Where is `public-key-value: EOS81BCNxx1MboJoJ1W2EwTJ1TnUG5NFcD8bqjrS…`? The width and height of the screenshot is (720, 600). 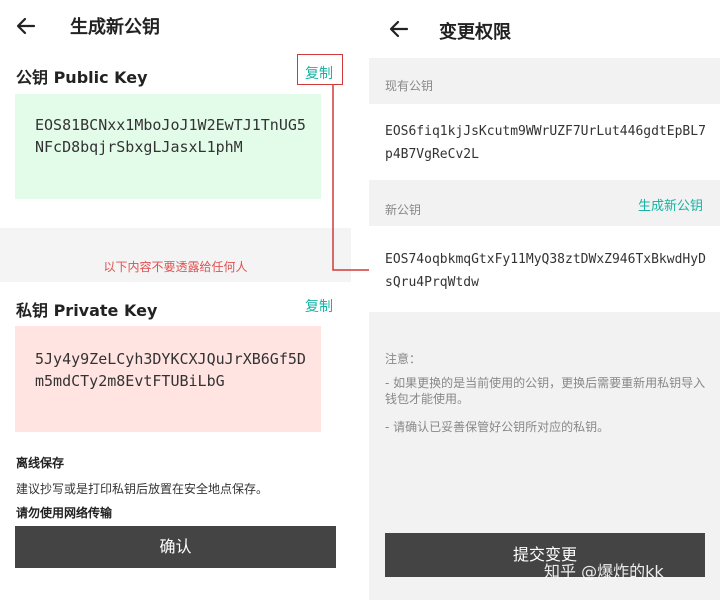 public-key-value: EOS81BCNxx1MboJoJ1W2EwTJ1TnUG5NFcD8bqjrS… is located at coordinates (168, 146).